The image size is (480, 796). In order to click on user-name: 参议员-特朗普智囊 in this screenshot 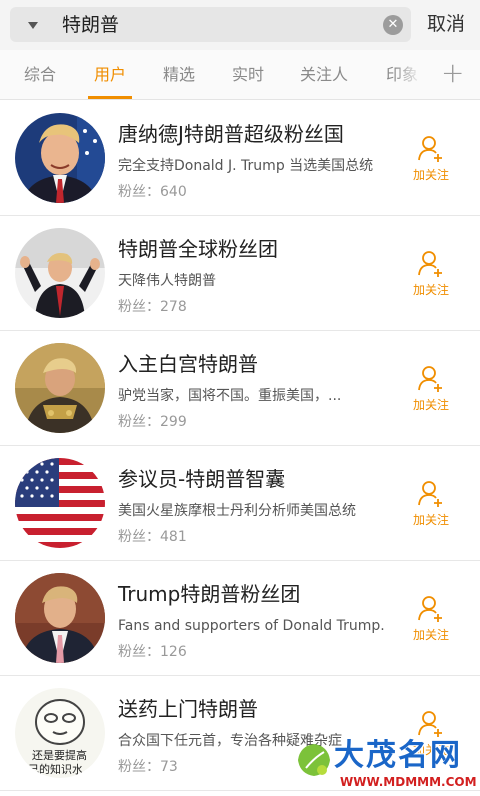, I will do `click(201, 479)`.